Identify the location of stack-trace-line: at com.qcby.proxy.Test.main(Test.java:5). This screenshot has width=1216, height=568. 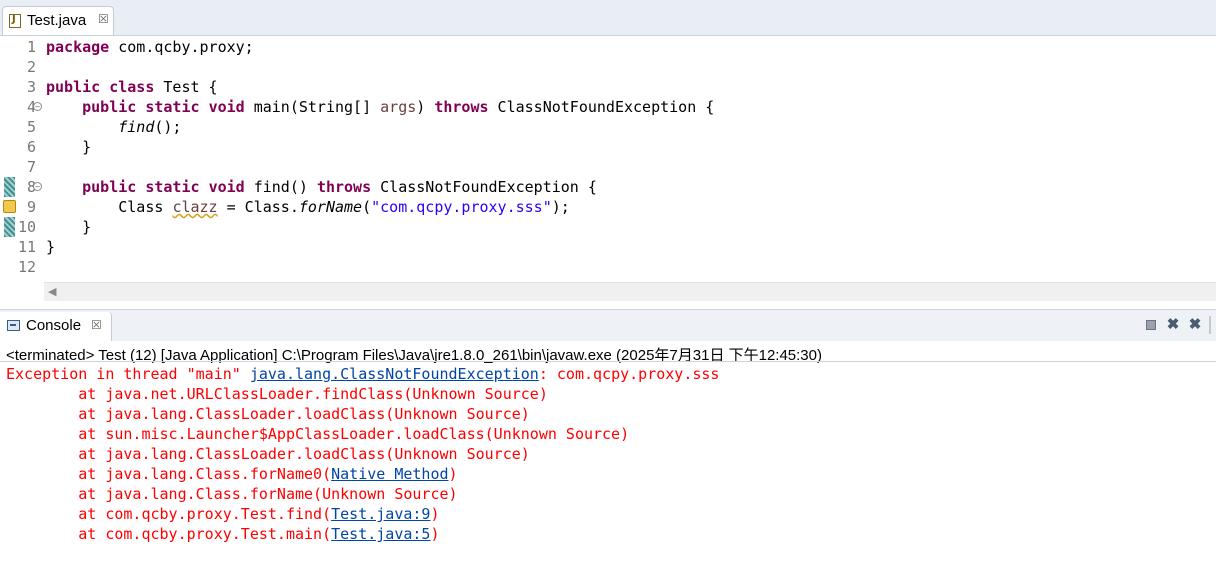
(222, 534).